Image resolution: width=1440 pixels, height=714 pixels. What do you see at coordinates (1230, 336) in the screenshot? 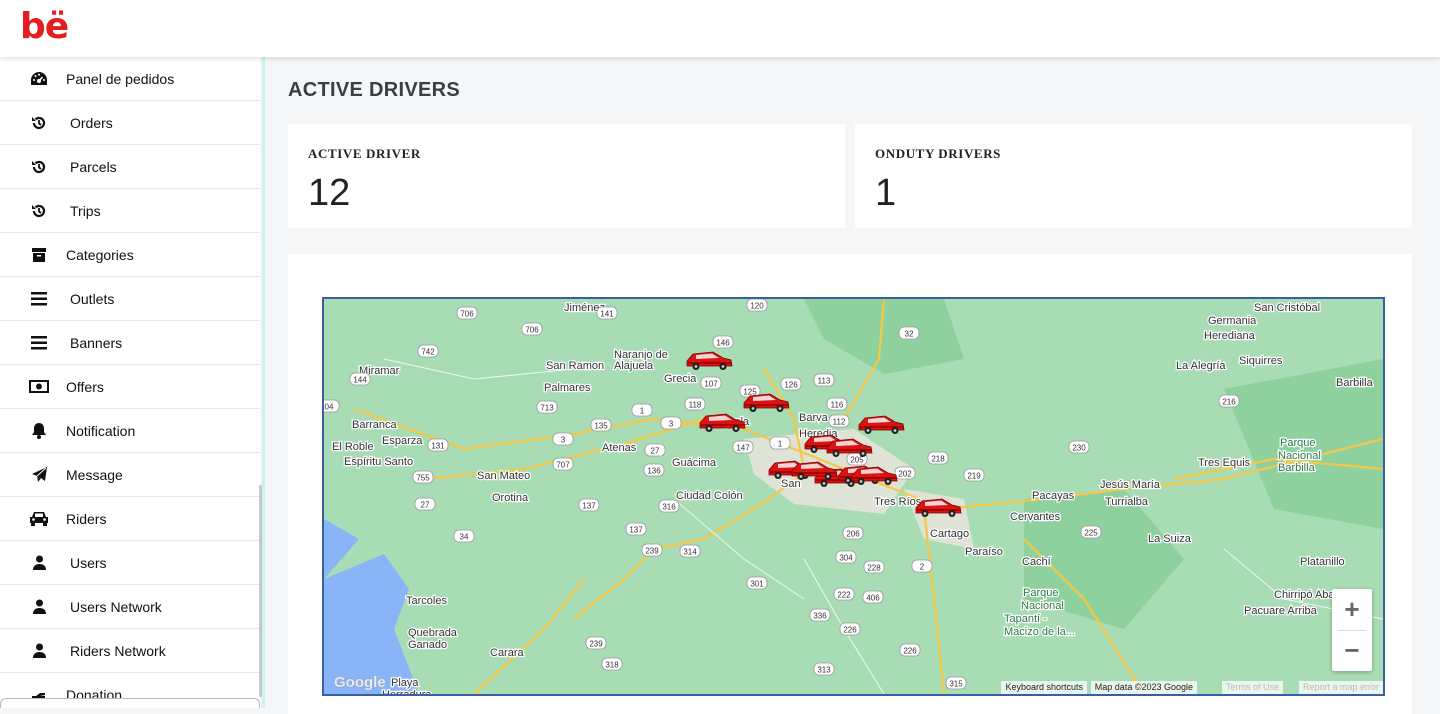
I see `map-place-label: Herediana` at bounding box center [1230, 336].